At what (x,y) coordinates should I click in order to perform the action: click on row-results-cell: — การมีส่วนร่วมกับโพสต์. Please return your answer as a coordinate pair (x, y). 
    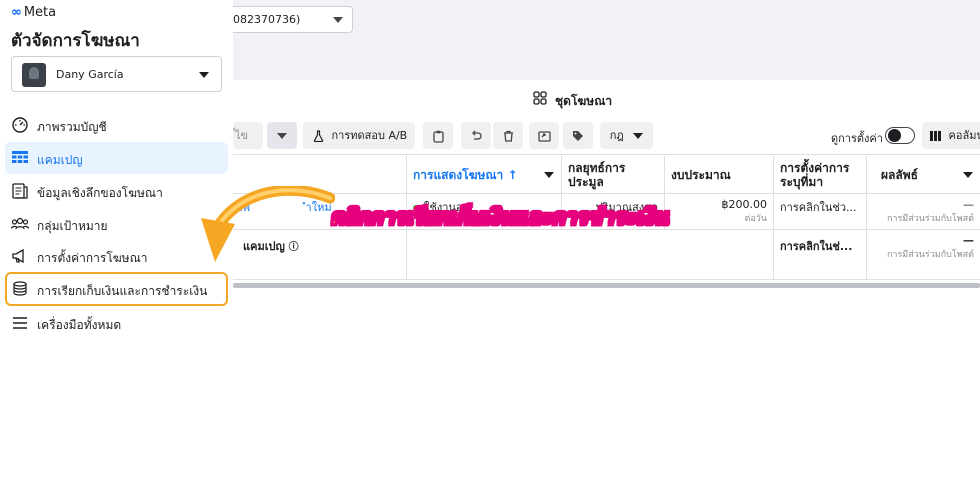
    Looking at the image, I should click on (923, 211).